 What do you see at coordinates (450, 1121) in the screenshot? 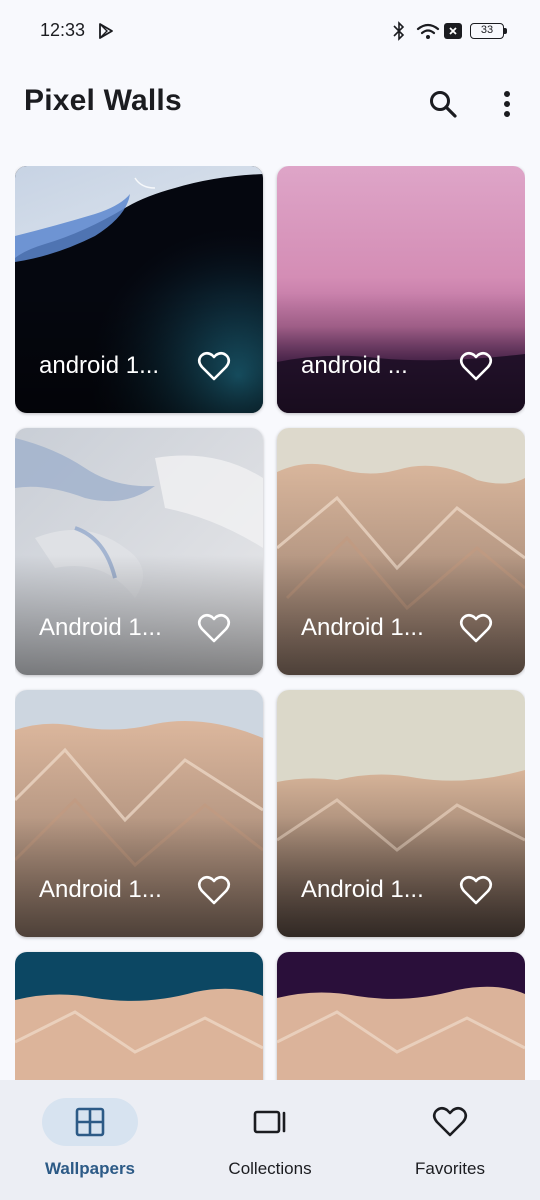
I see `heart-icon` at bounding box center [450, 1121].